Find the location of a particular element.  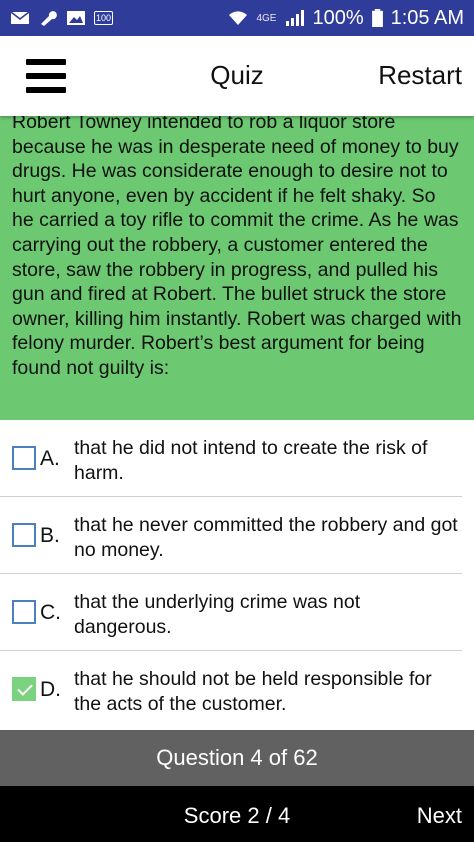

battery-icon is located at coordinates (377, 18).